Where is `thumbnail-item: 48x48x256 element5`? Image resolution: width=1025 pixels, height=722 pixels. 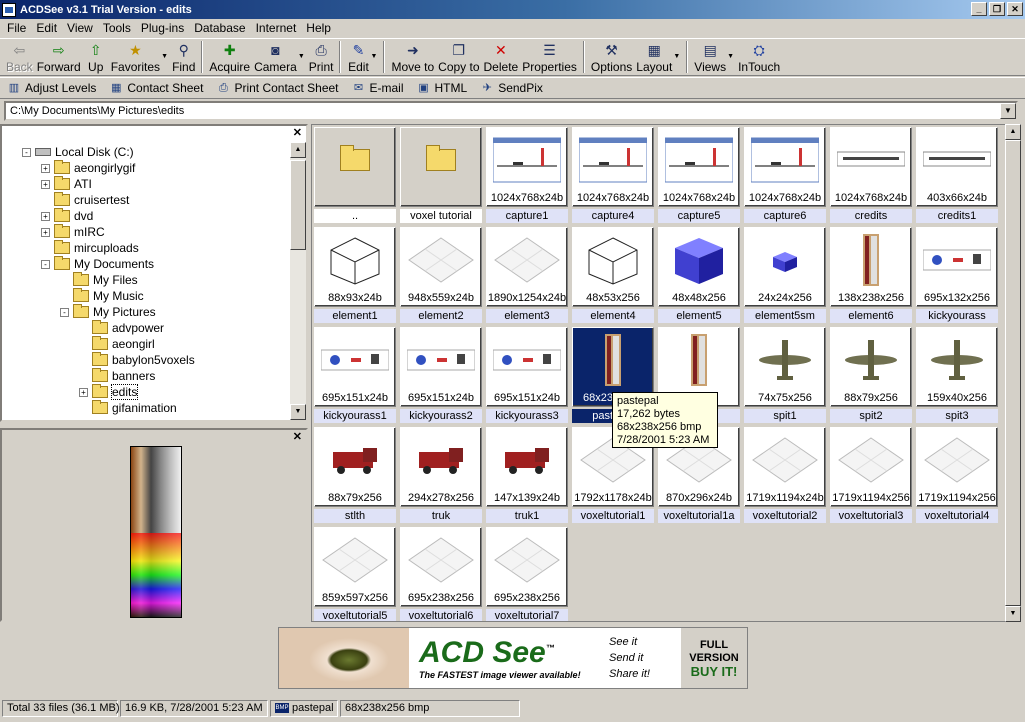
thumbnail-item: 48x48x256 element5 is located at coordinates (699, 275).